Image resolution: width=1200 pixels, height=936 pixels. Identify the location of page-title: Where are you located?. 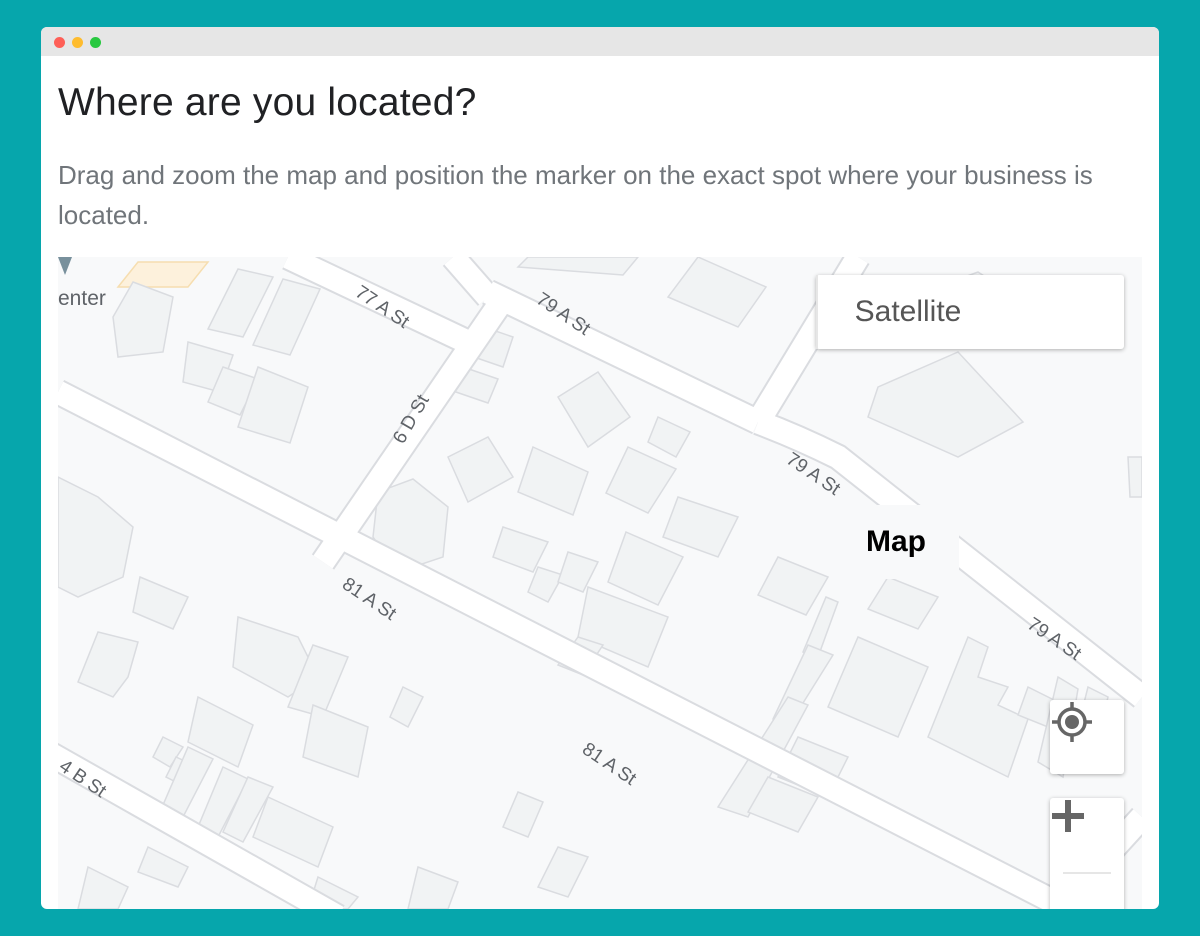
(267, 102).